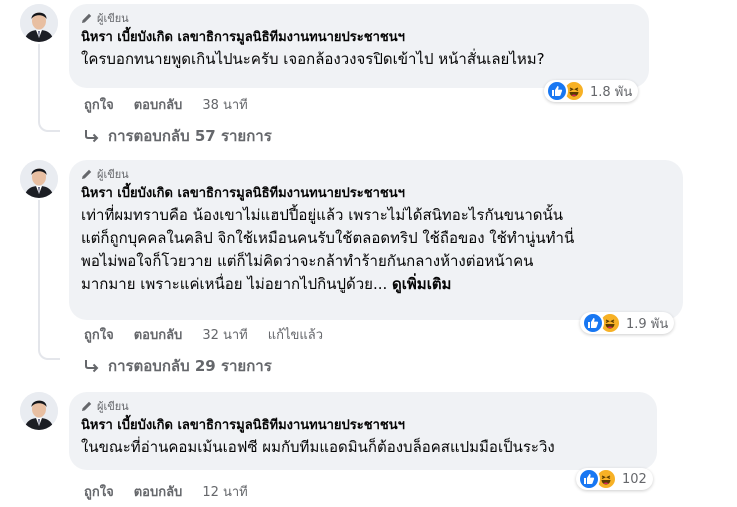 This screenshot has height=507, width=737. What do you see at coordinates (224, 491) in the screenshot?
I see `comment-timestamp: 12 นาที` at bounding box center [224, 491].